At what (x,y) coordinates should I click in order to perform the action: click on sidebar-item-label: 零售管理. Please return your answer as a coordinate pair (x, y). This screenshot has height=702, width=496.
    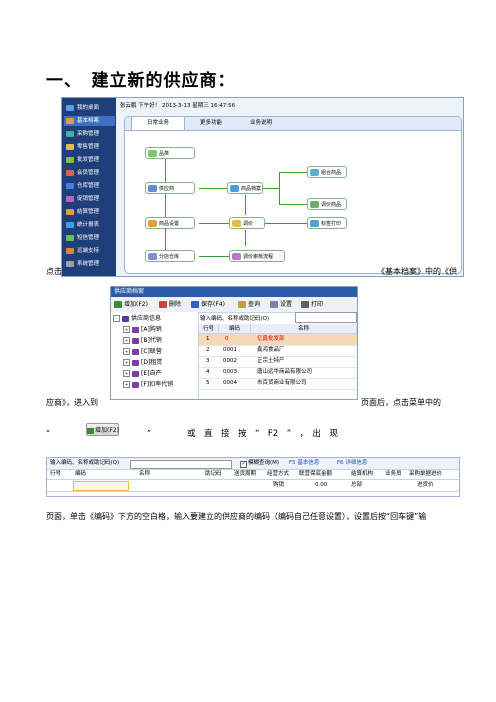
    Looking at the image, I should click on (88, 147).